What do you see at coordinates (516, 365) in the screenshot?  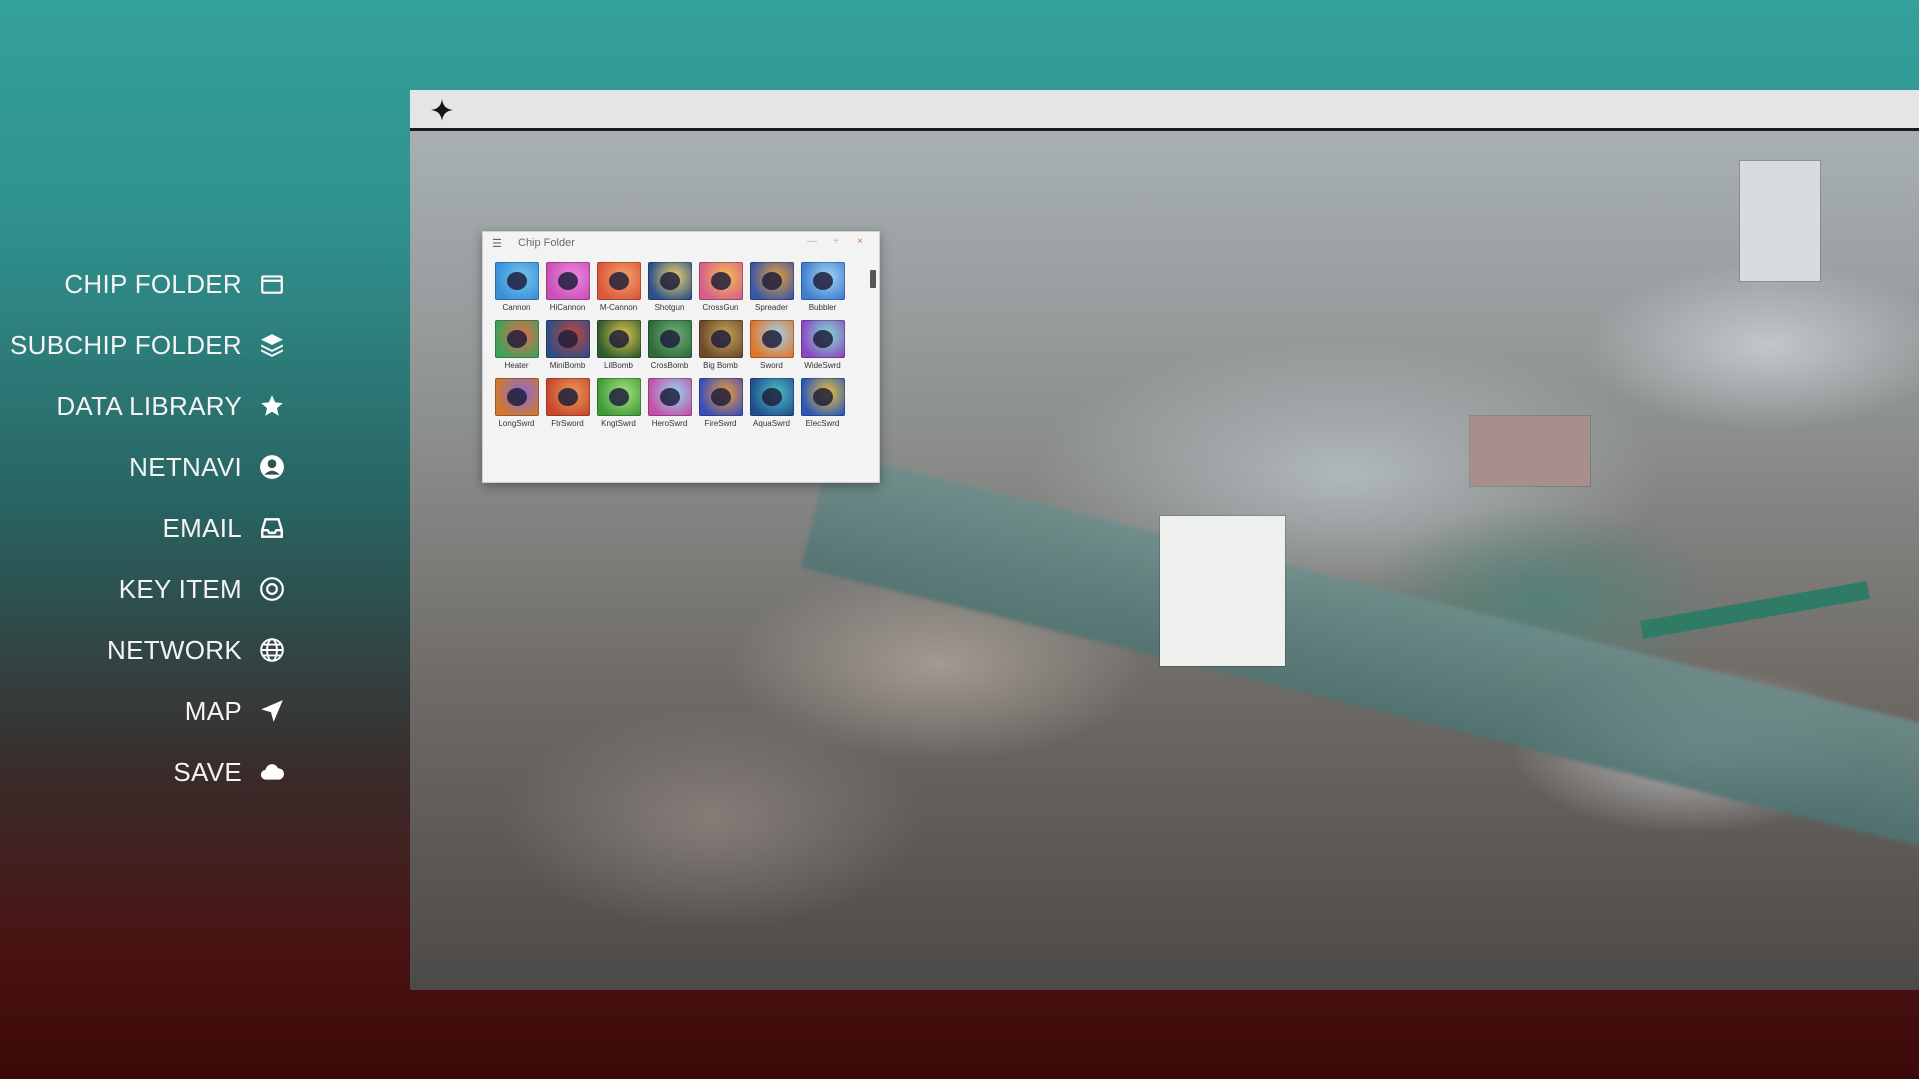 I see `chip-name: Heater` at bounding box center [516, 365].